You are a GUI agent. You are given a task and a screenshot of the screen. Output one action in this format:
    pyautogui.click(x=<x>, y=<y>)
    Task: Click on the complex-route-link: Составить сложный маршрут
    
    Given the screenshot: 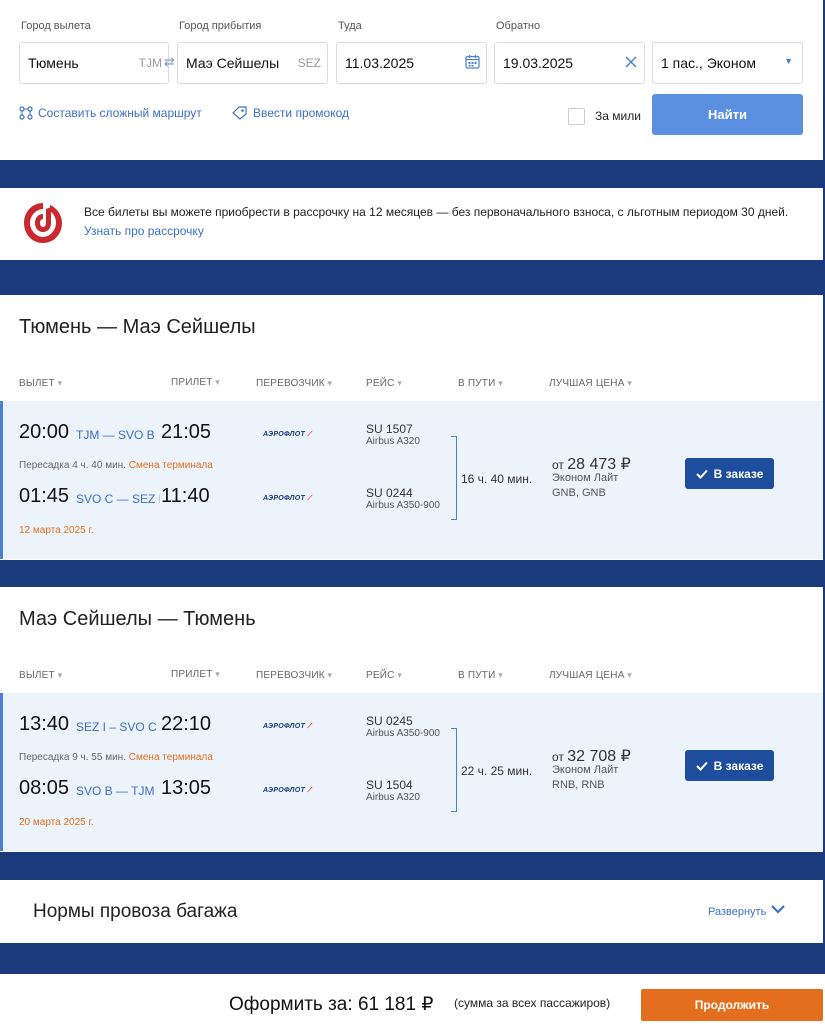 What is the action you would take?
    pyautogui.click(x=110, y=113)
    